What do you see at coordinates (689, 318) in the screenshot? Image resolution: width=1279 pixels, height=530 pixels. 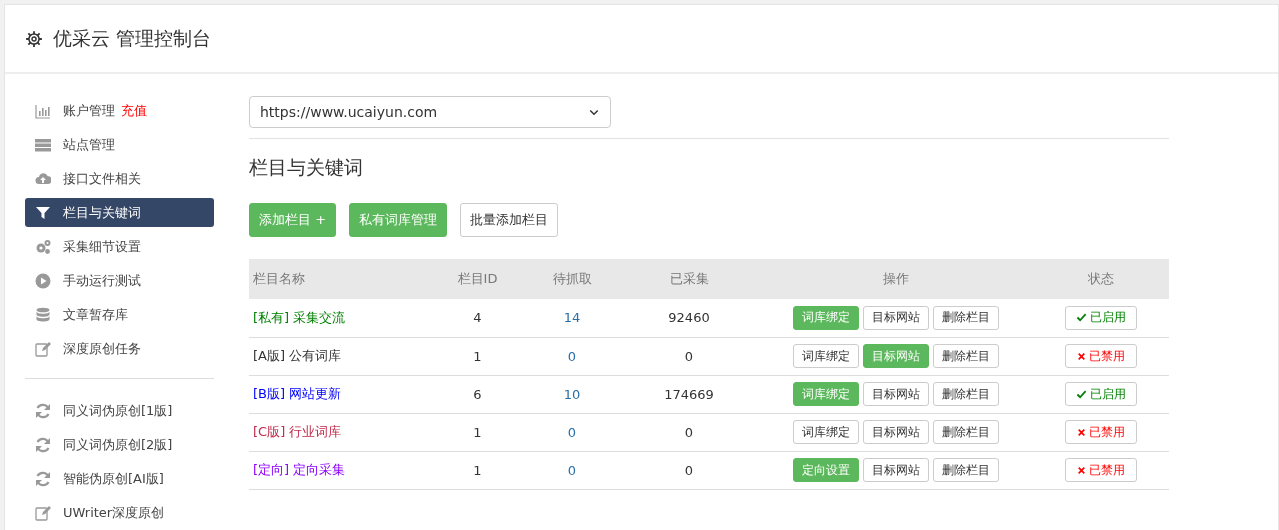 I see `table-cell: 92460` at bounding box center [689, 318].